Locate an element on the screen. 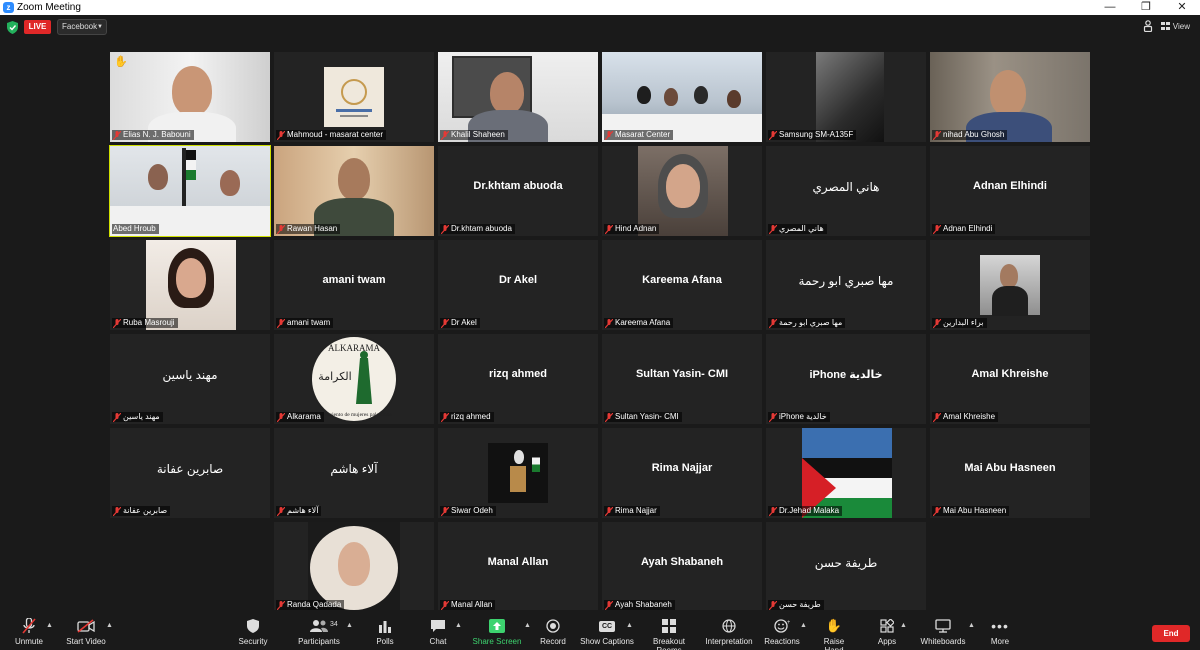  video-tile: Rawan Hasan is located at coordinates (354, 191).